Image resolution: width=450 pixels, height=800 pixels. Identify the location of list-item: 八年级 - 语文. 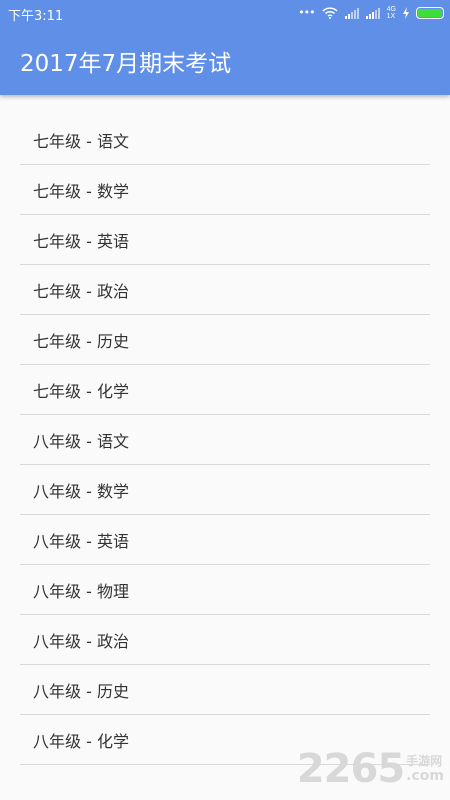
(225, 440).